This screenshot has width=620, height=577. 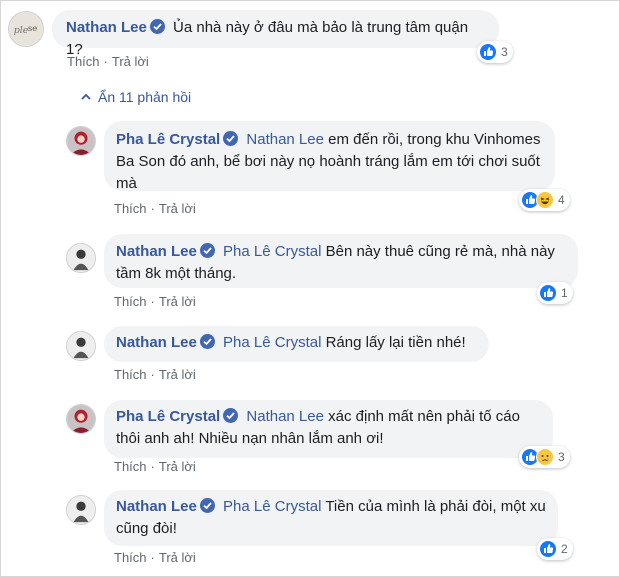 What do you see at coordinates (561, 200) in the screenshot?
I see `reaction-count: 4` at bounding box center [561, 200].